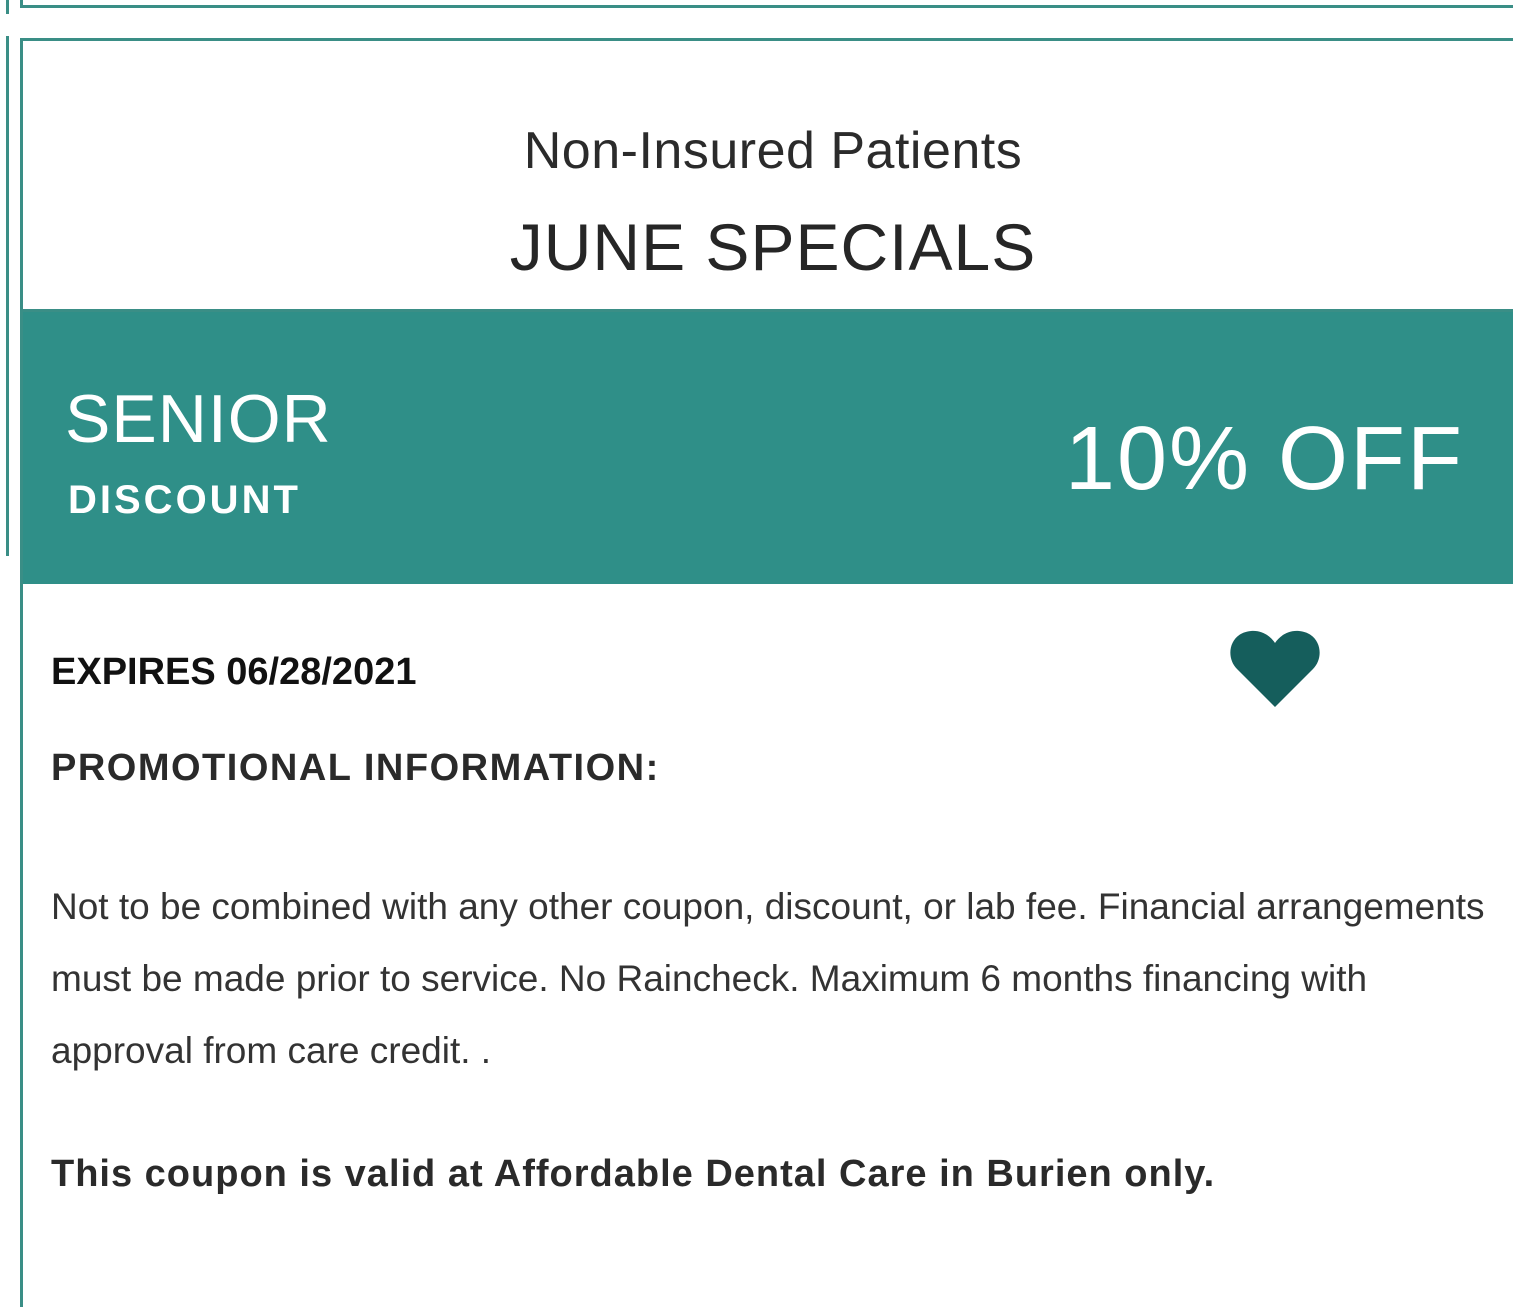 The height and width of the screenshot is (1307, 1513). What do you see at coordinates (355, 768) in the screenshot?
I see `promo-heading: PROMOTIONAL INFORMATION:` at bounding box center [355, 768].